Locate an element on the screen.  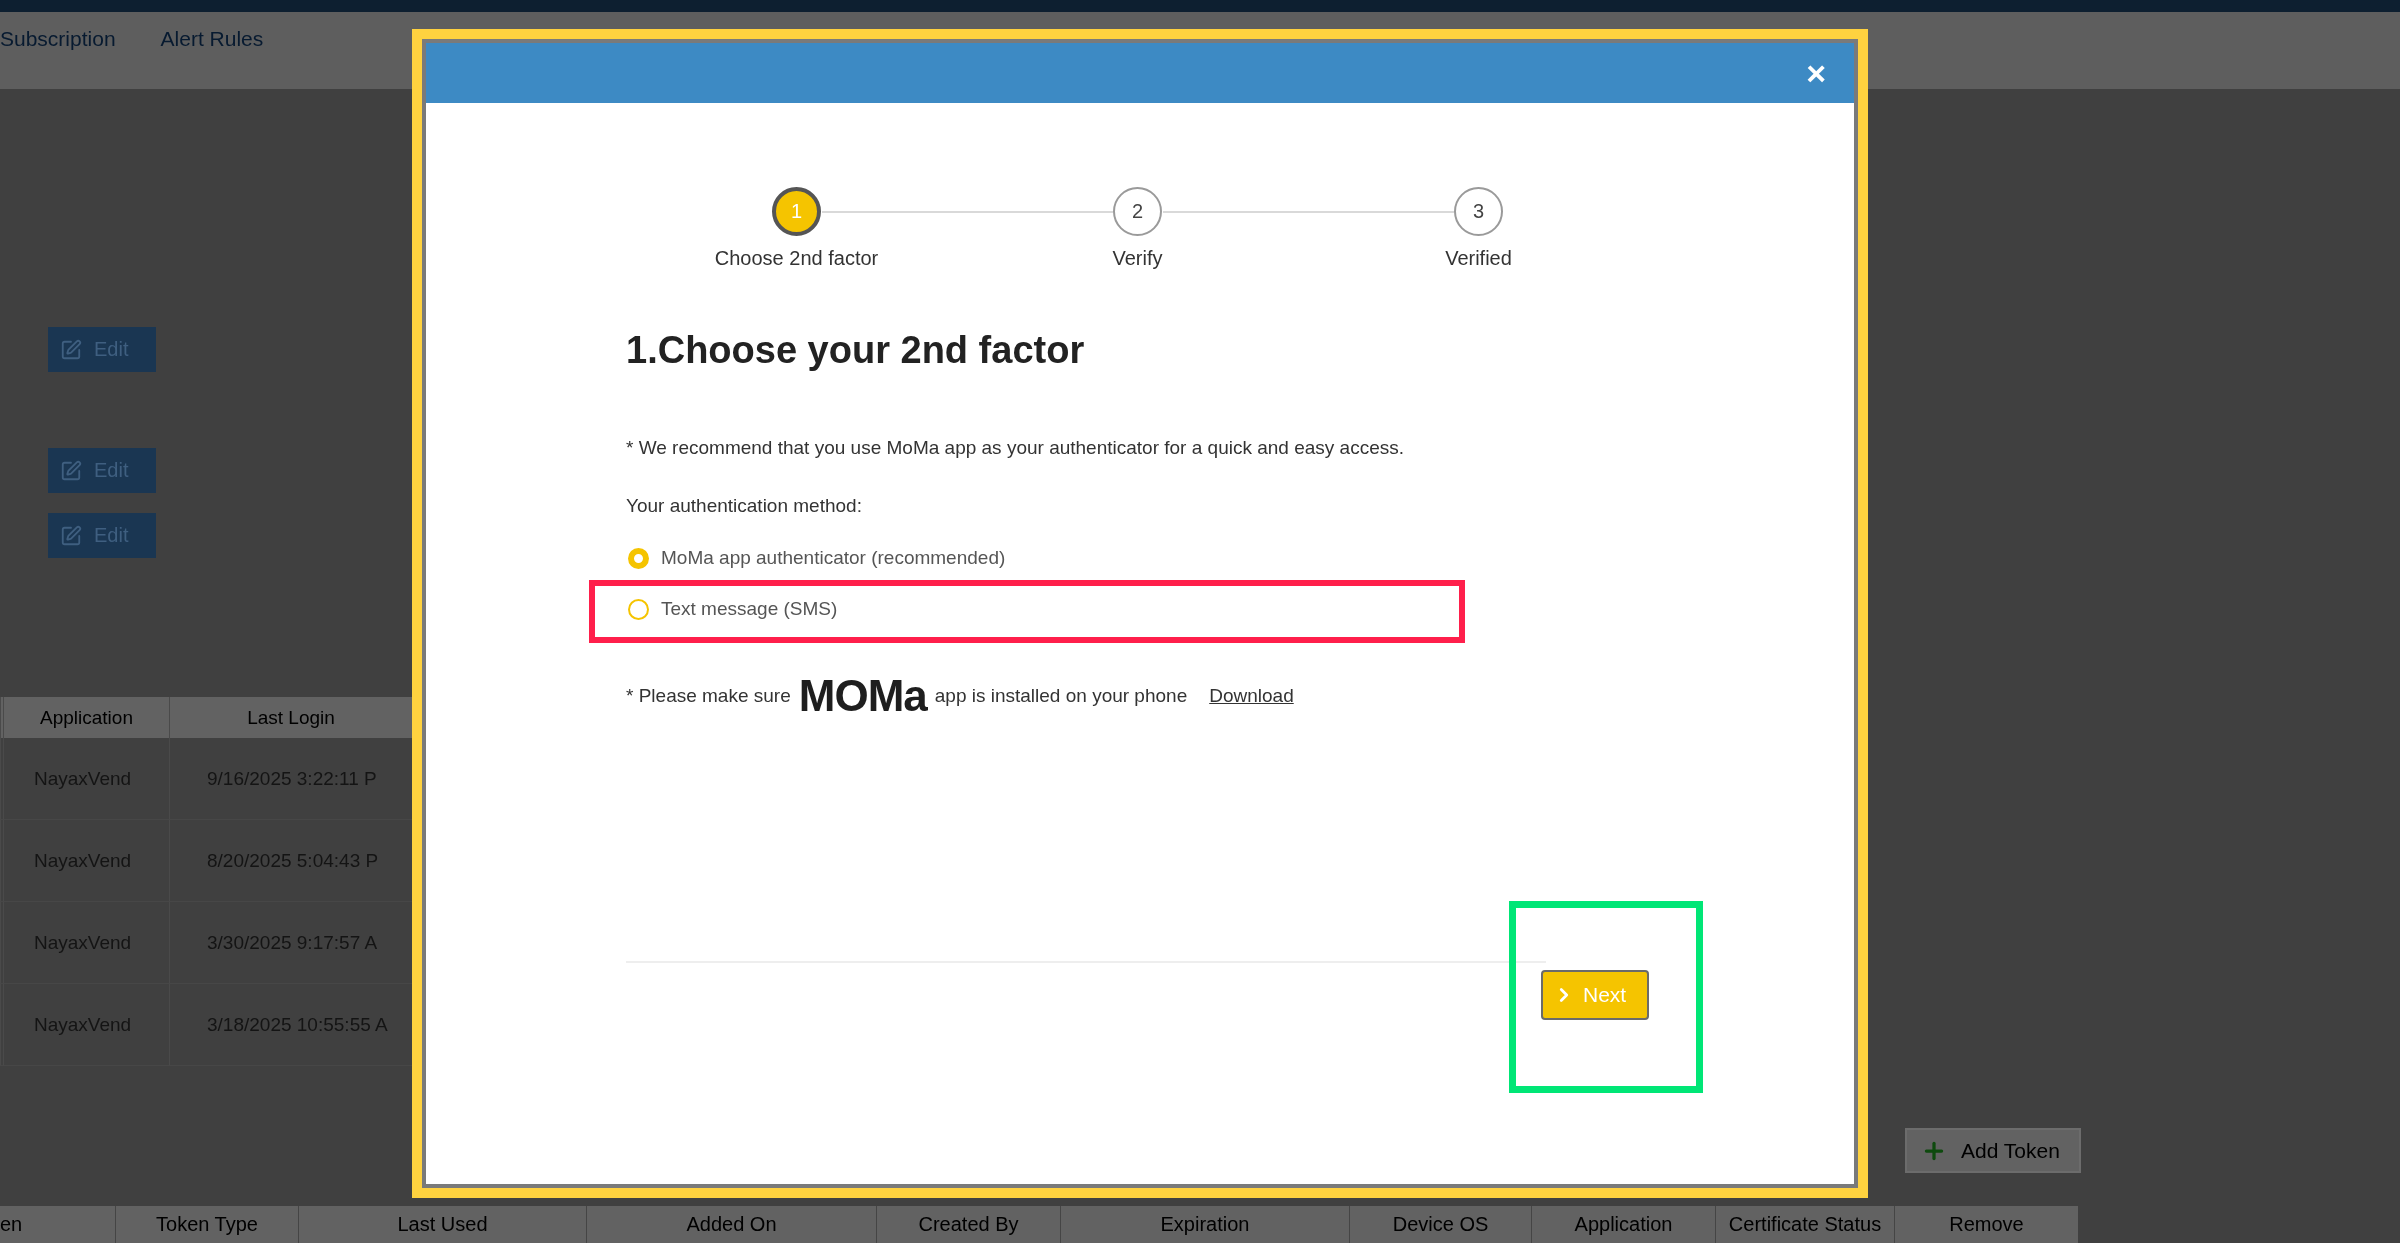
nav-tab: Subscription is located at coordinates (58, 38).